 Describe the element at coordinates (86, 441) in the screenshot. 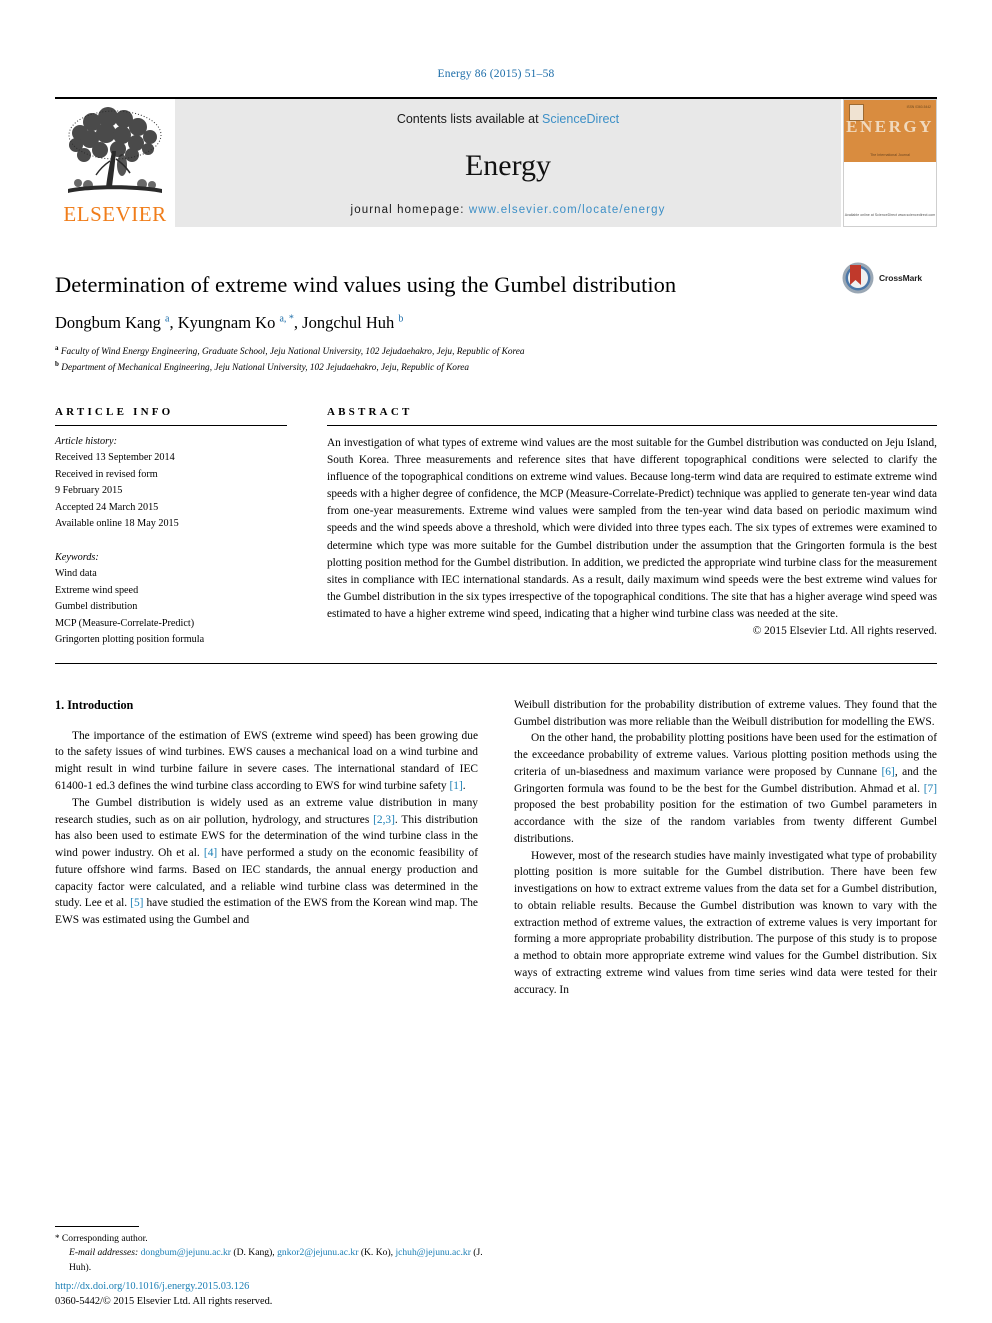

I see `article-history-label: Article history:` at that location.